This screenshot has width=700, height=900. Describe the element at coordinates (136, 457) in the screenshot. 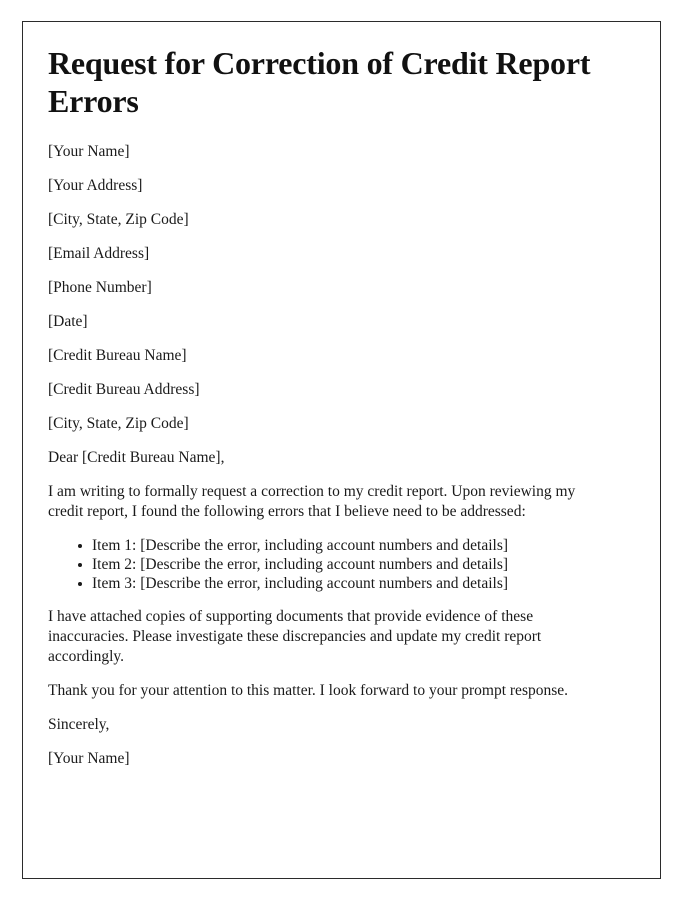

I see `salutation-line: Dear [Credit Bureau Name],` at that location.